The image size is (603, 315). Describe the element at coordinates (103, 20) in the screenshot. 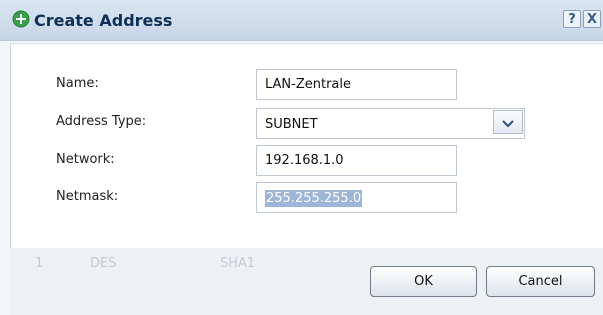

I see `dialog-title: Create Address` at that location.